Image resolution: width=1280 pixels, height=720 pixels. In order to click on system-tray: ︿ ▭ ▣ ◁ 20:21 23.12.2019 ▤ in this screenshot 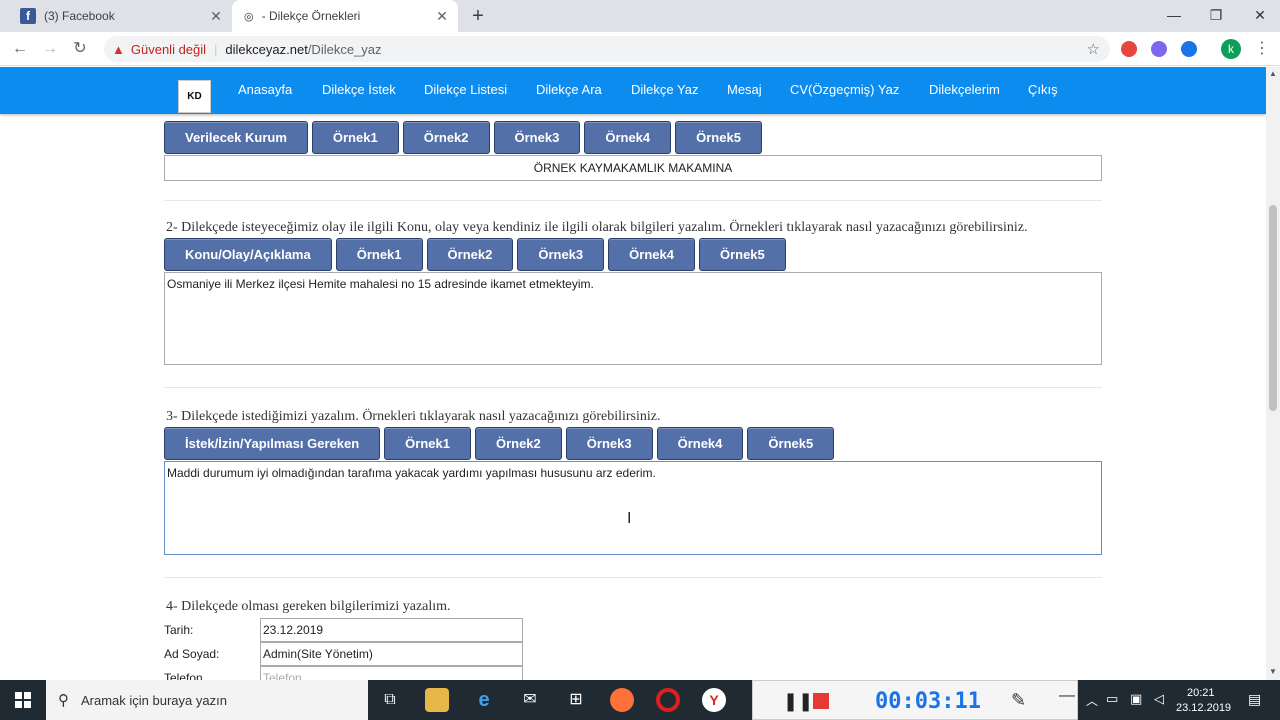, I will do `click(1181, 700)`.